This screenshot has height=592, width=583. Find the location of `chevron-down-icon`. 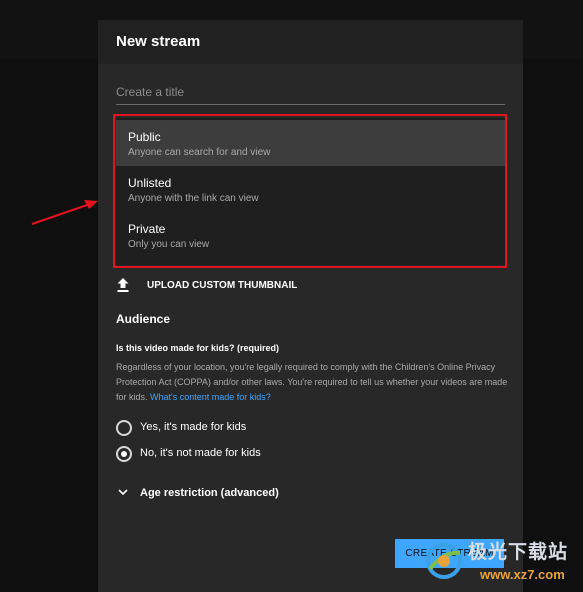

chevron-down-icon is located at coordinates (123, 492).